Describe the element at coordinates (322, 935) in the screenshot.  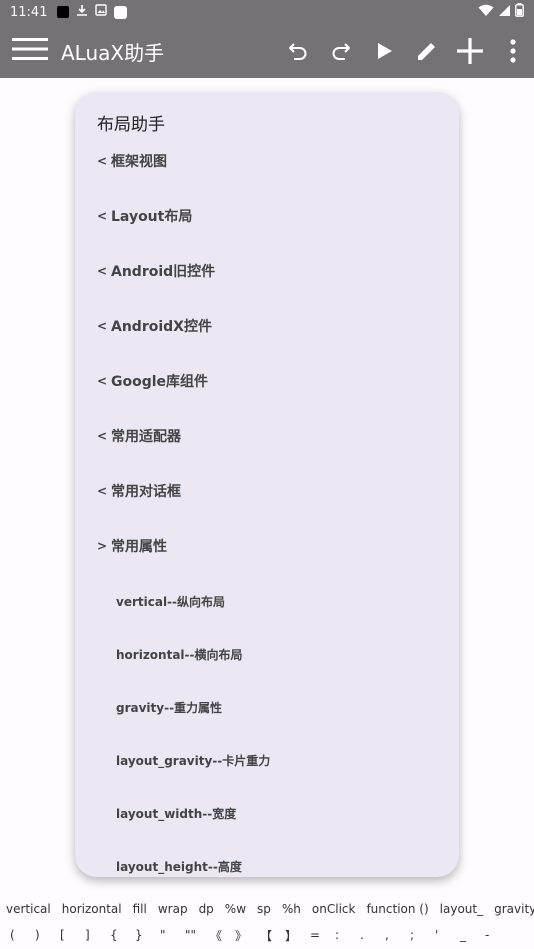
I see `symbol-button: =` at that location.